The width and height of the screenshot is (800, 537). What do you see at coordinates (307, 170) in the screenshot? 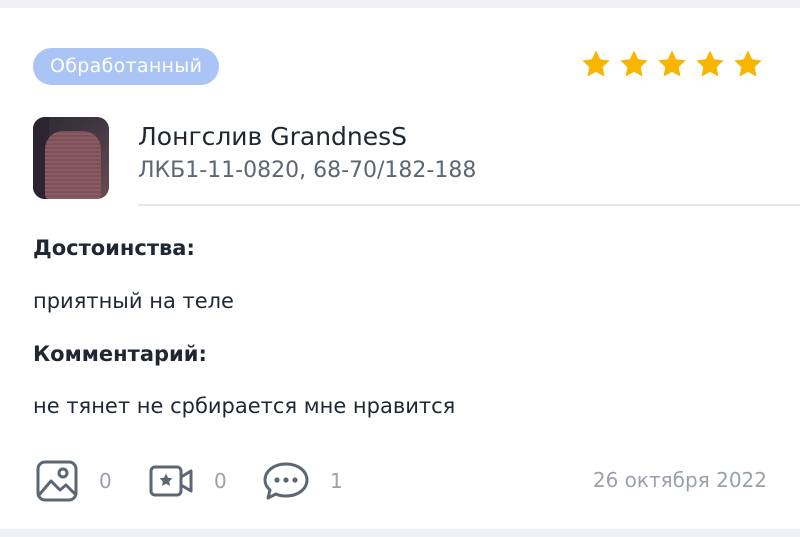
I see `product-code: ЛКБ1-11-0820, 68-70/182-188` at bounding box center [307, 170].